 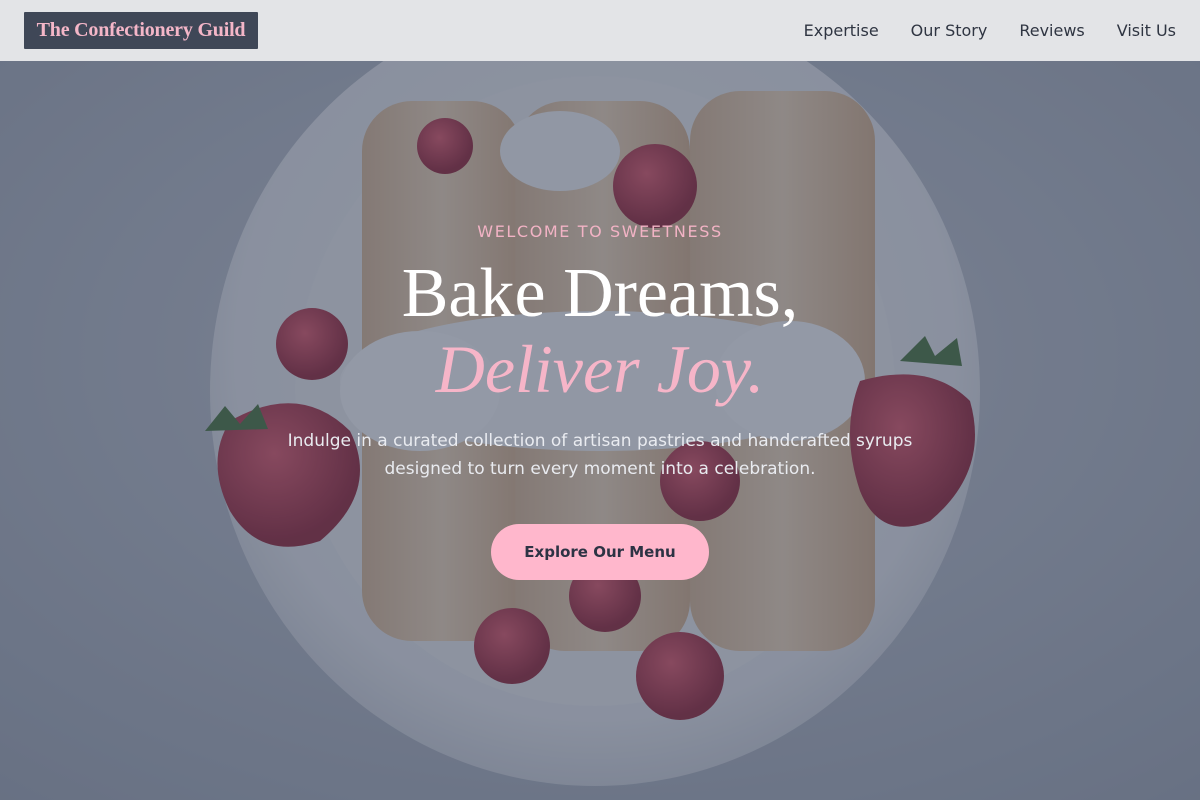 I want to click on nav-link-expertise: Expertise, so click(x=841, y=30).